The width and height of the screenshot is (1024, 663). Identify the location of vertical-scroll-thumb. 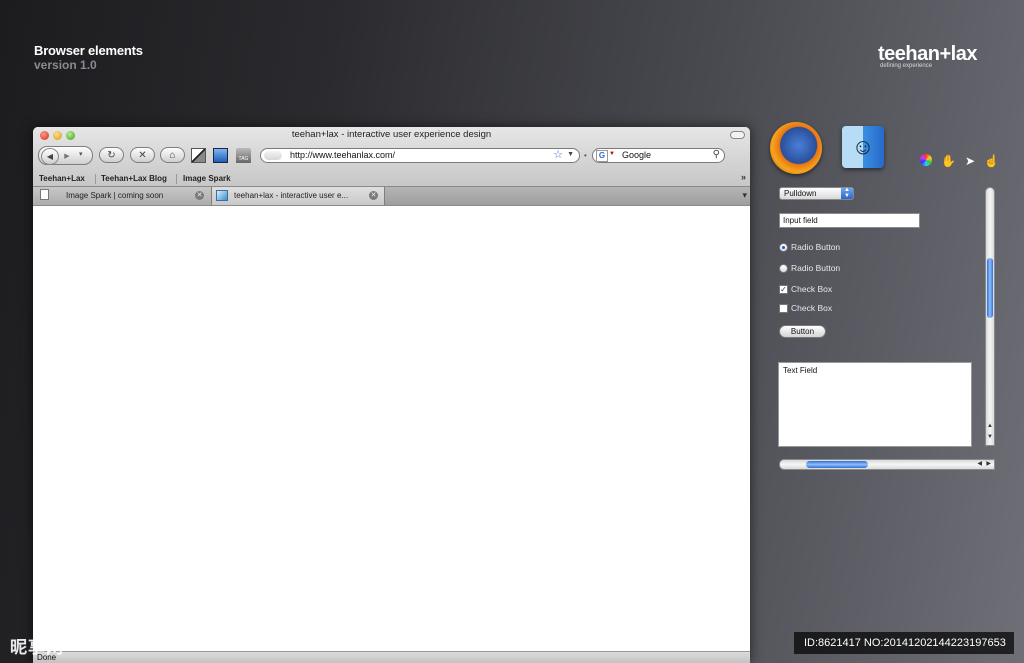
(990, 288).